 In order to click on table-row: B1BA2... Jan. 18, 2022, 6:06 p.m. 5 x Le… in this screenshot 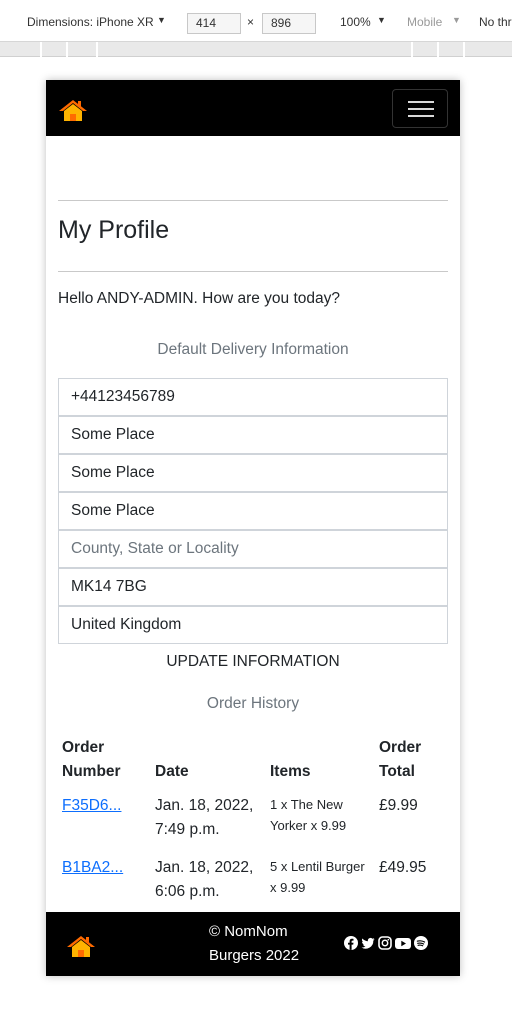, I will do `click(254, 883)`.